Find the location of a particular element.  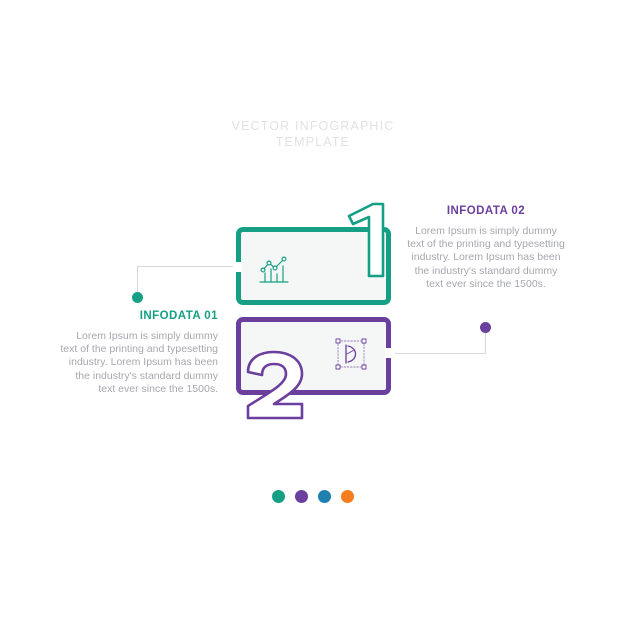

footer-dot-teal is located at coordinates (278, 496).